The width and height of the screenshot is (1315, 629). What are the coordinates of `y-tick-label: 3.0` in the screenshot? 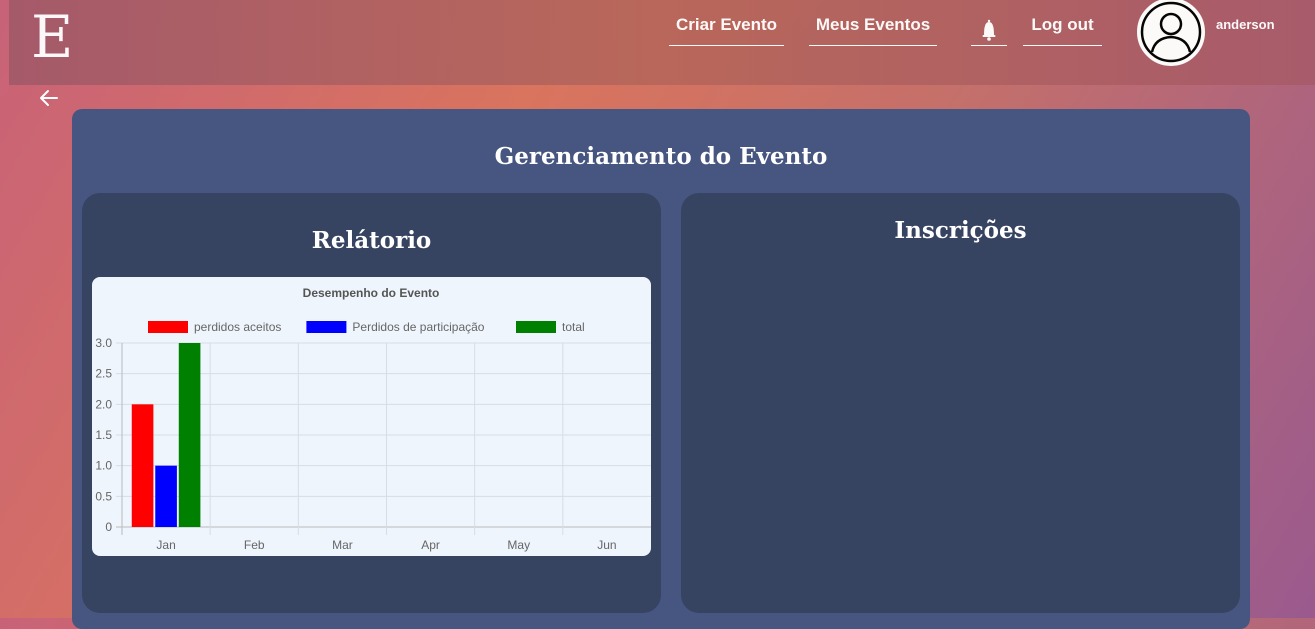 It's located at (103, 343).